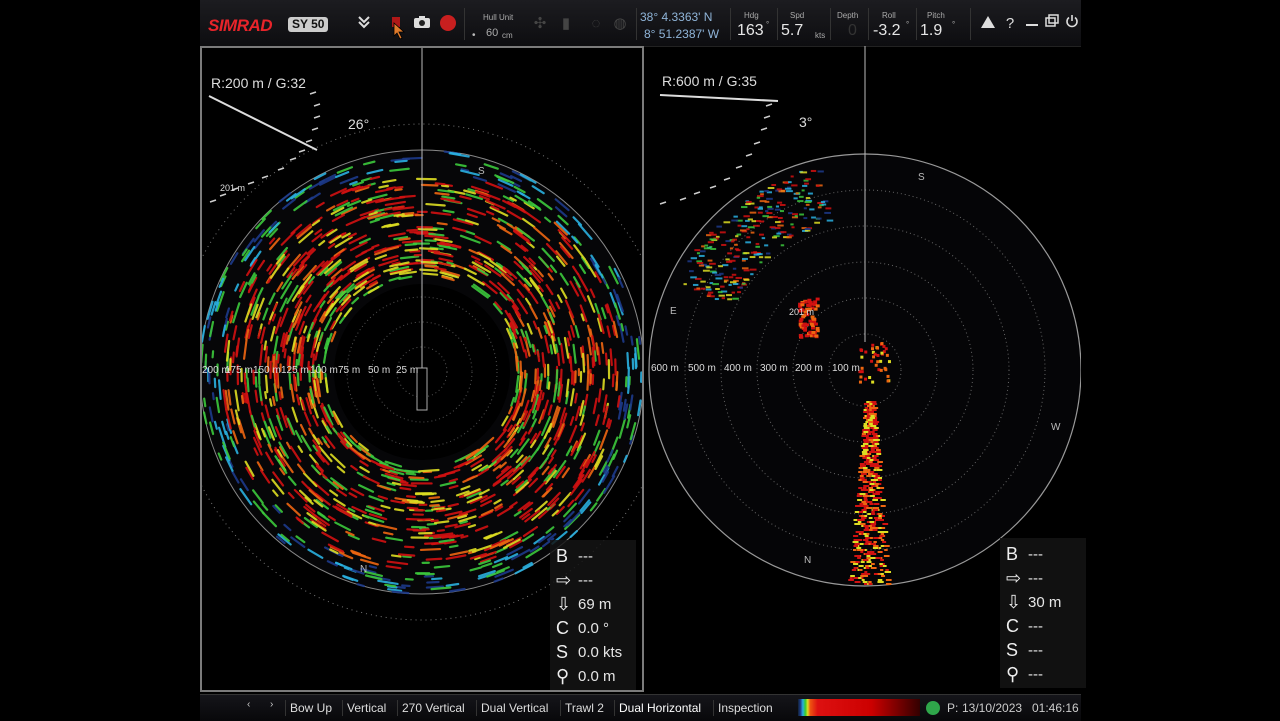  What do you see at coordinates (248, 704) in the screenshot?
I see `prev-arrow-icon: ‹` at bounding box center [248, 704].